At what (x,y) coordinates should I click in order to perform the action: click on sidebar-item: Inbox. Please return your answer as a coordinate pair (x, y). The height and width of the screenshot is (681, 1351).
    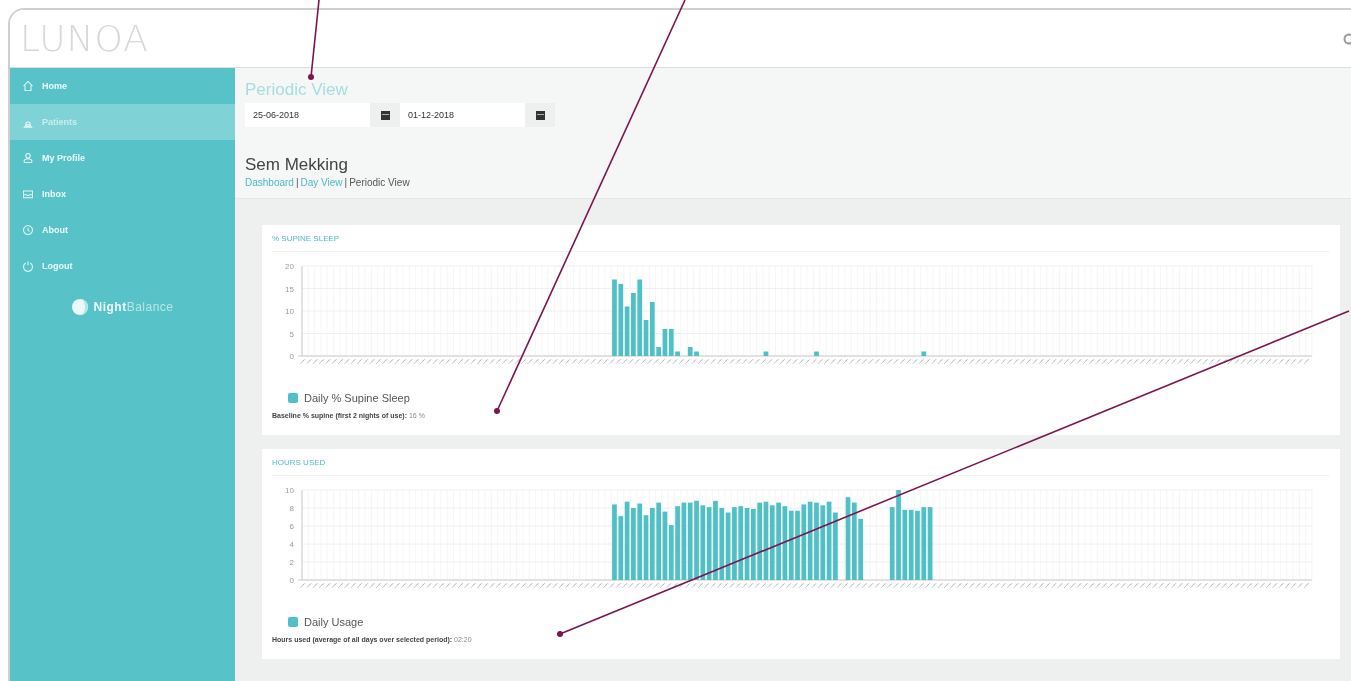
    Looking at the image, I should click on (122, 194).